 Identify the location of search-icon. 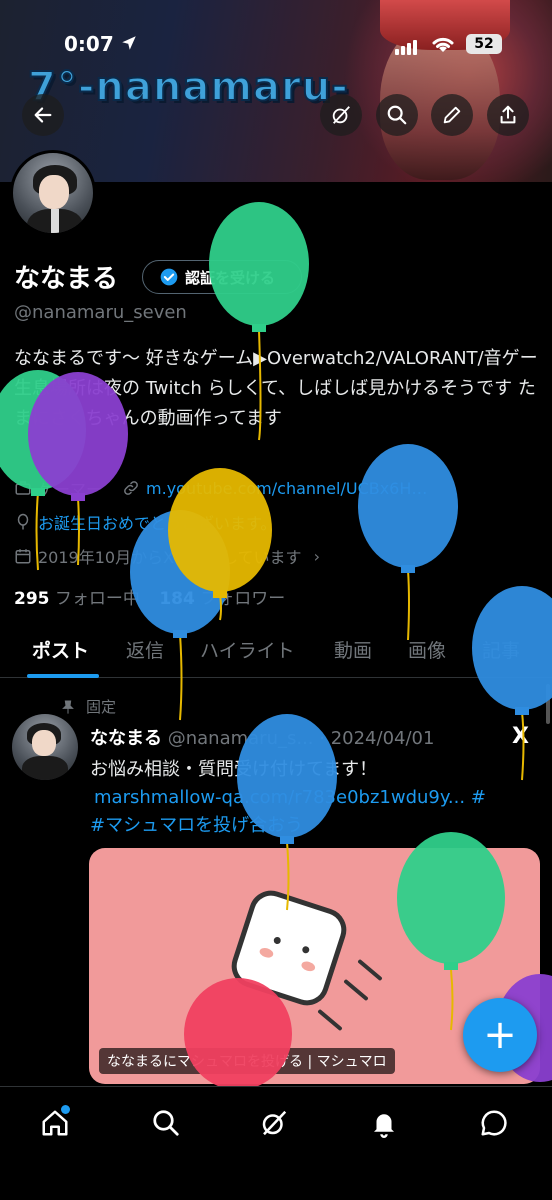
(166, 1123).